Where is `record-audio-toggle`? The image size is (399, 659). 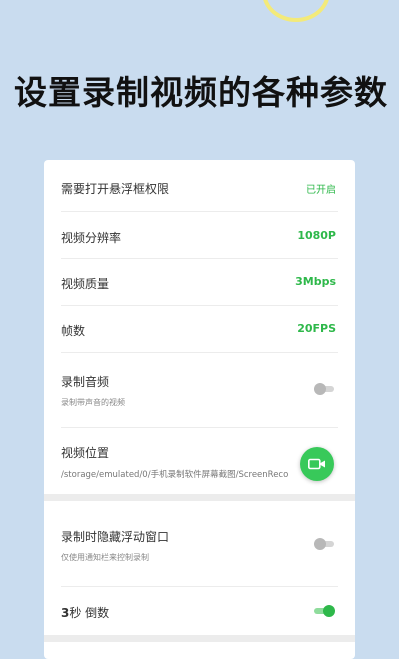
record-audio-toggle is located at coordinates (324, 389).